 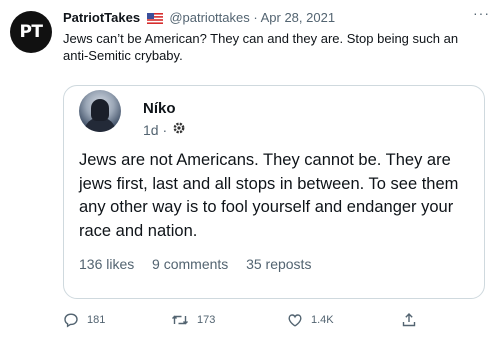 I want to click on like-icon, so click(x=295, y=320).